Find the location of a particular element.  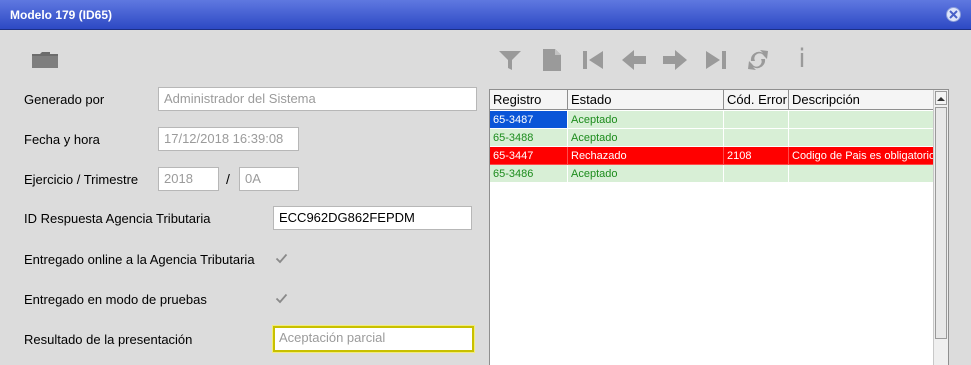

filter-icon is located at coordinates (510, 60).